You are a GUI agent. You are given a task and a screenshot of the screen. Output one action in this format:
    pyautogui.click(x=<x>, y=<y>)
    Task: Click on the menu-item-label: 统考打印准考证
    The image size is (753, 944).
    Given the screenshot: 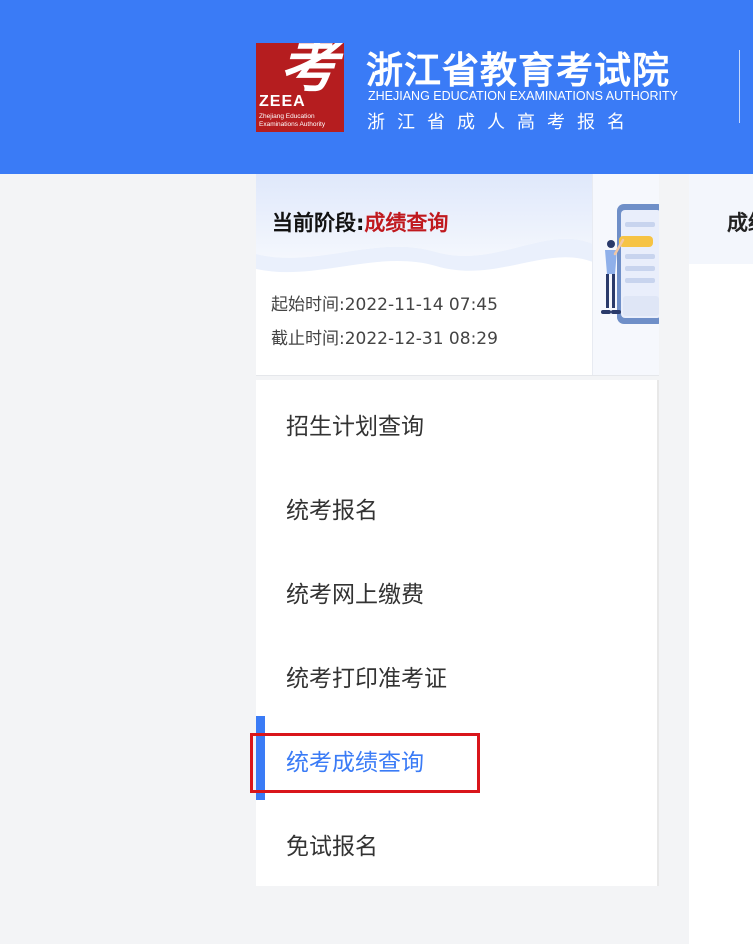 What is the action you would take?
    pyautogui.click(x=366, y=679)
    